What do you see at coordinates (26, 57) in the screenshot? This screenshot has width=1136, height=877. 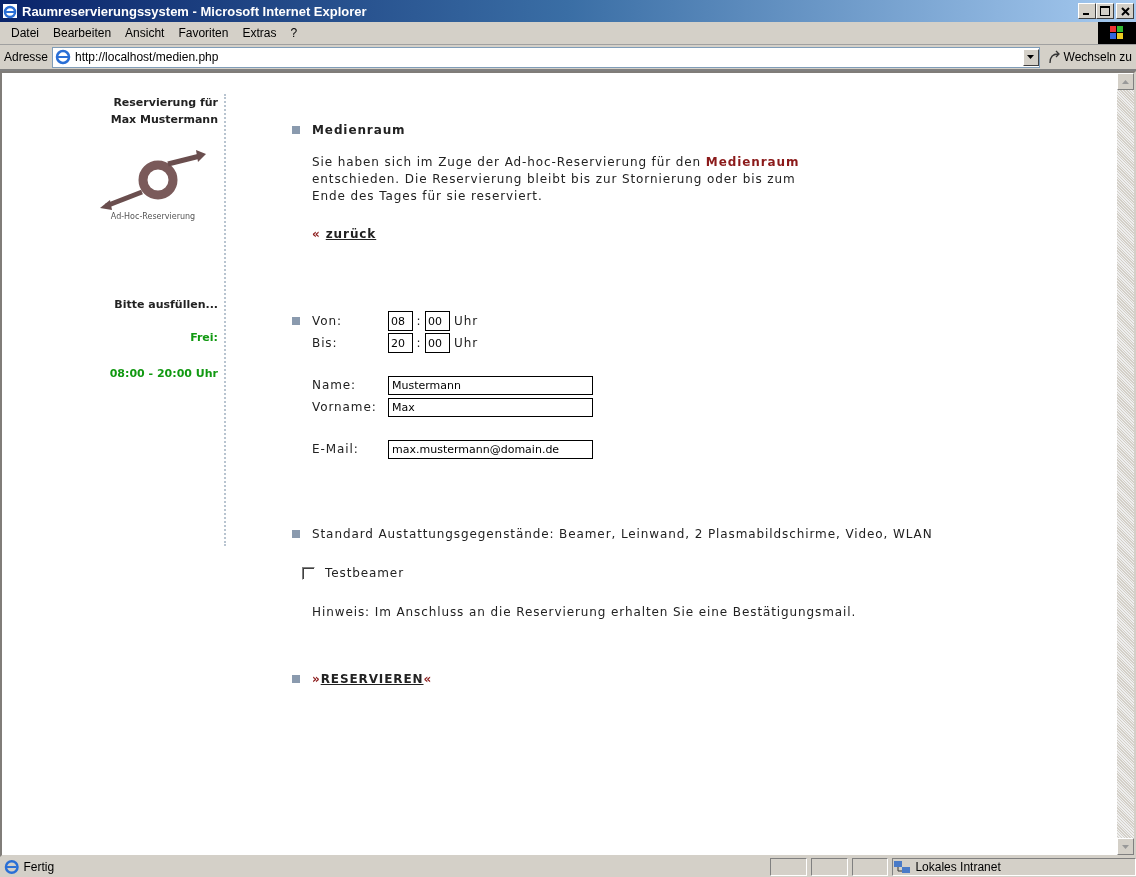 I see `address-label: Adresse` at bounding box center [26, 57].